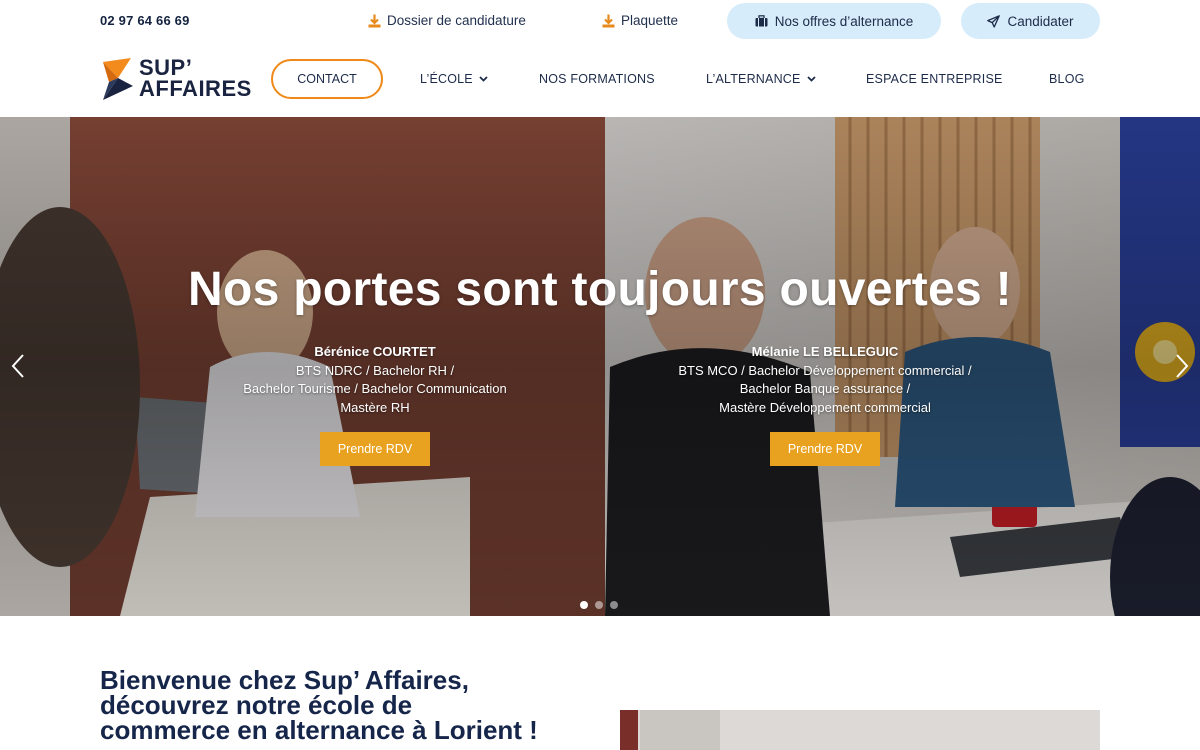 The image size is (1200, 750). I want to click on welcome-heading-line: commerce en alternance à Lorient !, so click(319, 730).